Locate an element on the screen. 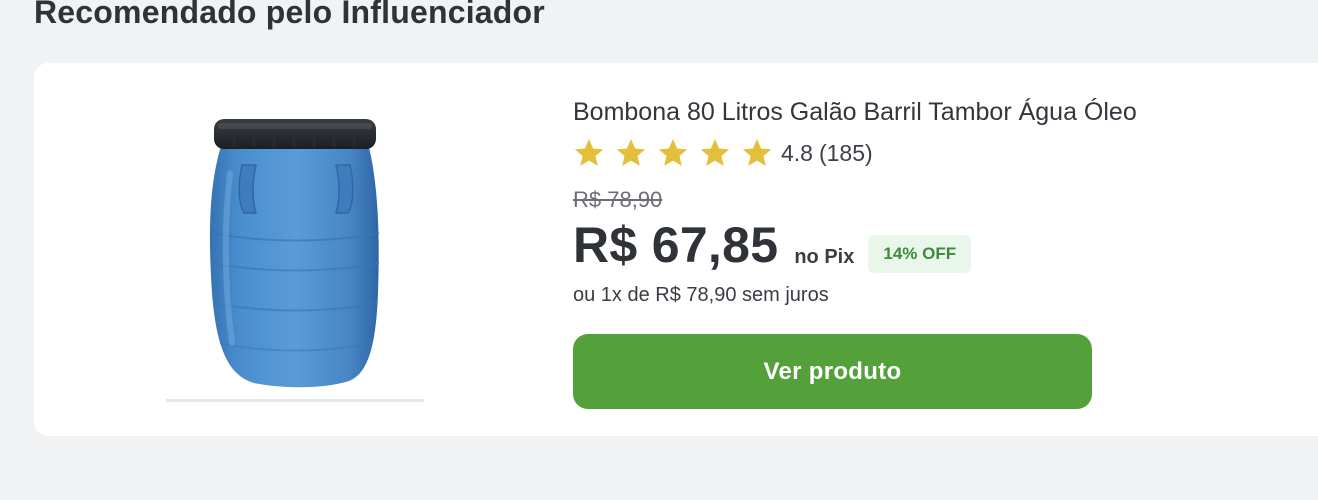 The width and height of the screenshot is (1318, 500). product-image is located at coordinates (296, 259).